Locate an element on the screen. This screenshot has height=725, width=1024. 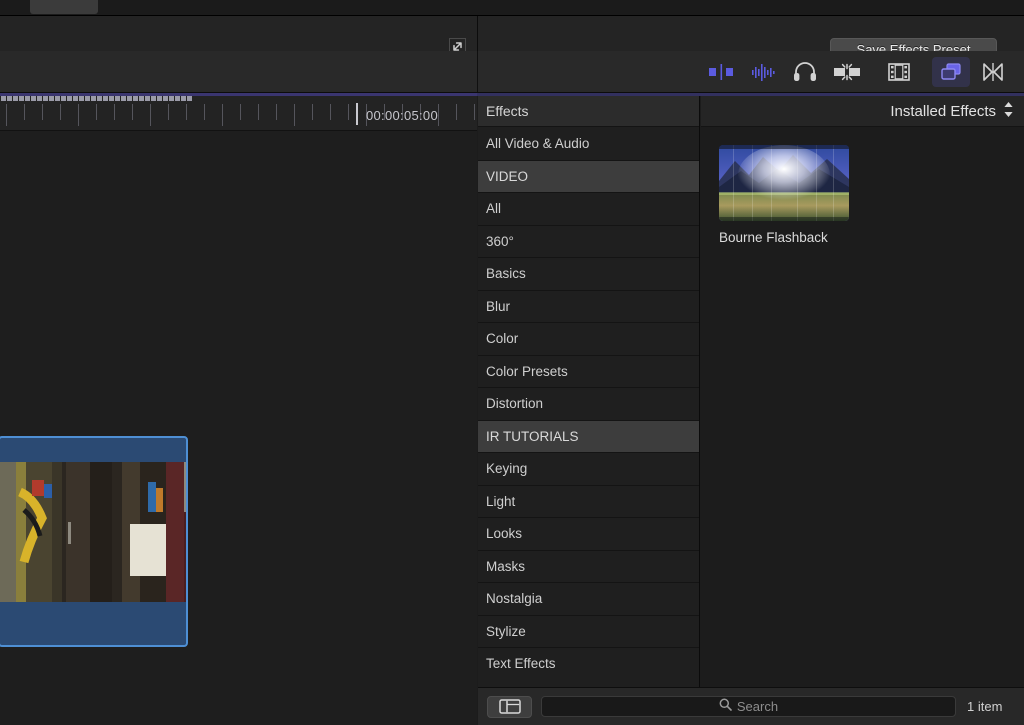
clip-filmstrip is located at coordinates (93, 532).